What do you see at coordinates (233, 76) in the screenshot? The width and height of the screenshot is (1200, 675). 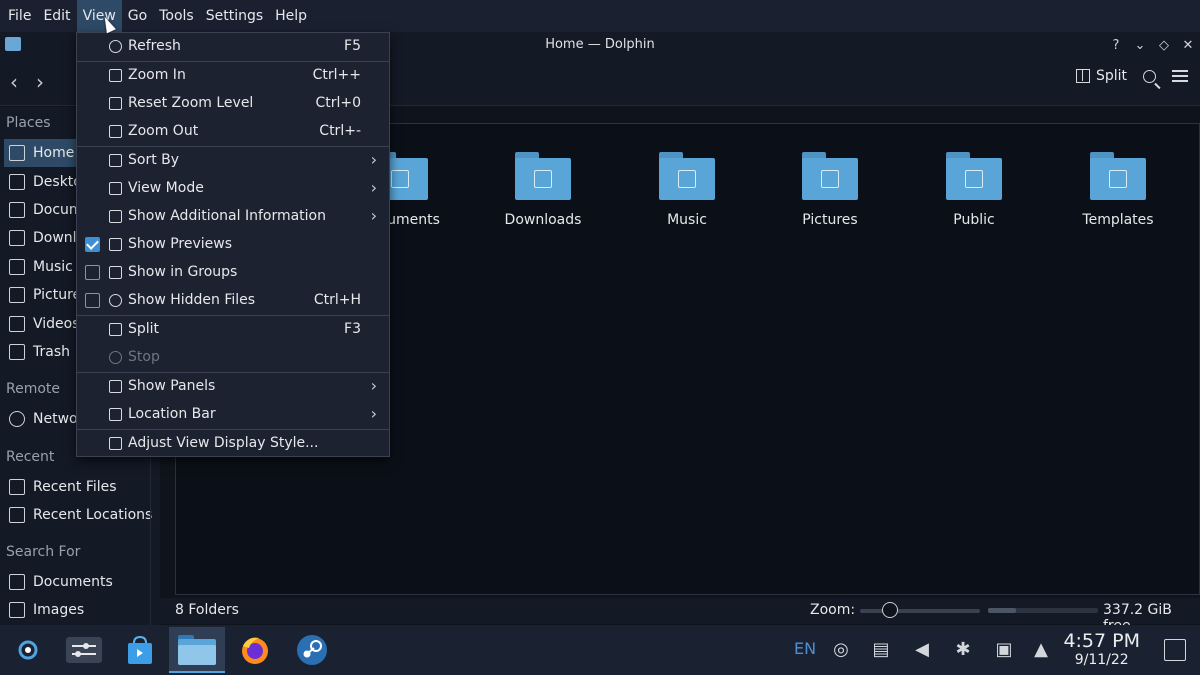 I see `menu-item-zoom-in: Zoom In Ctrl++` at bounding box center [233, 76].